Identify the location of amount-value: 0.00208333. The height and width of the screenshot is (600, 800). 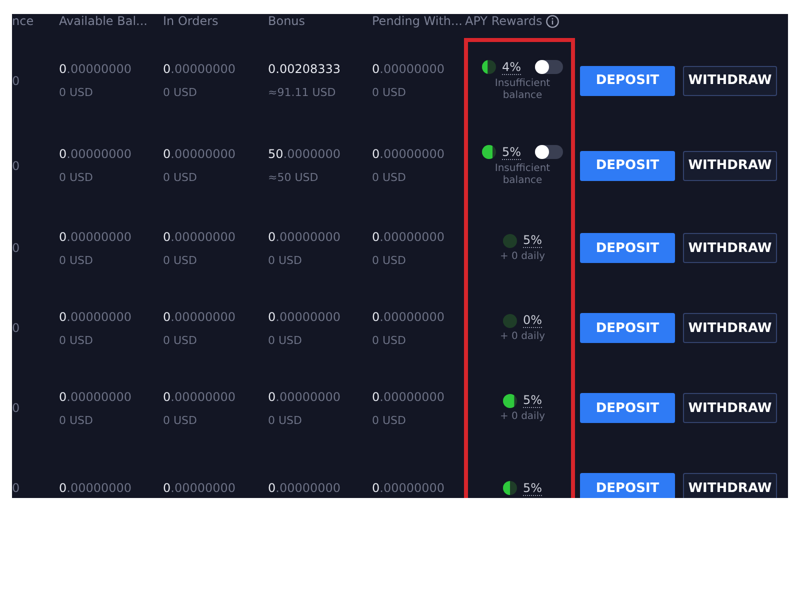
(305, 69).